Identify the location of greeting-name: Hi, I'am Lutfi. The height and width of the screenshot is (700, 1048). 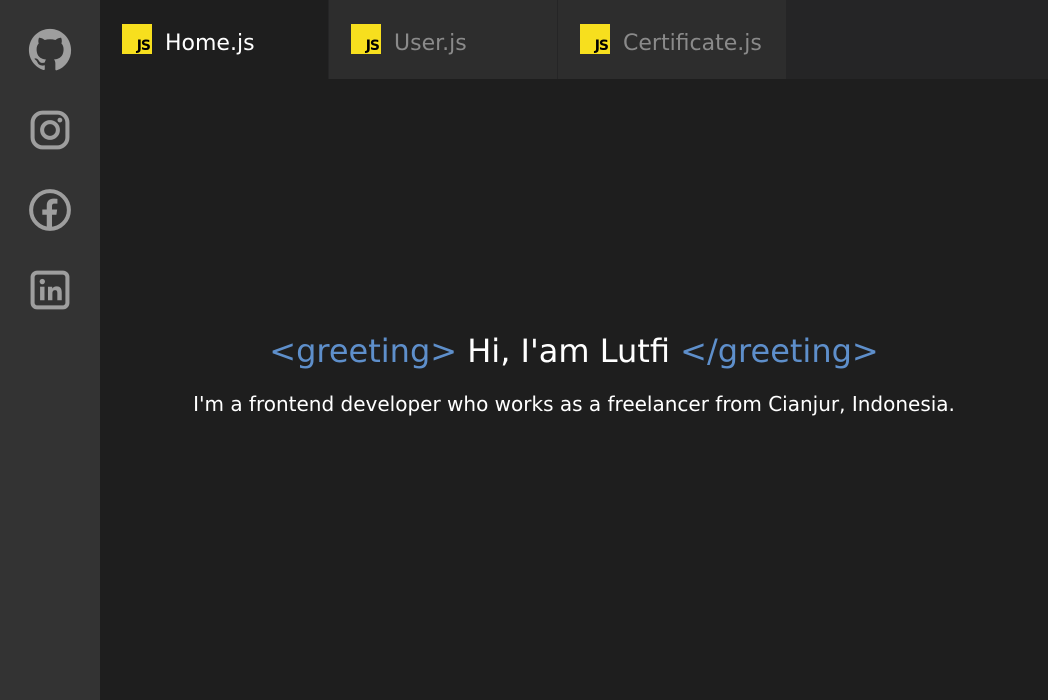
(568, 351).